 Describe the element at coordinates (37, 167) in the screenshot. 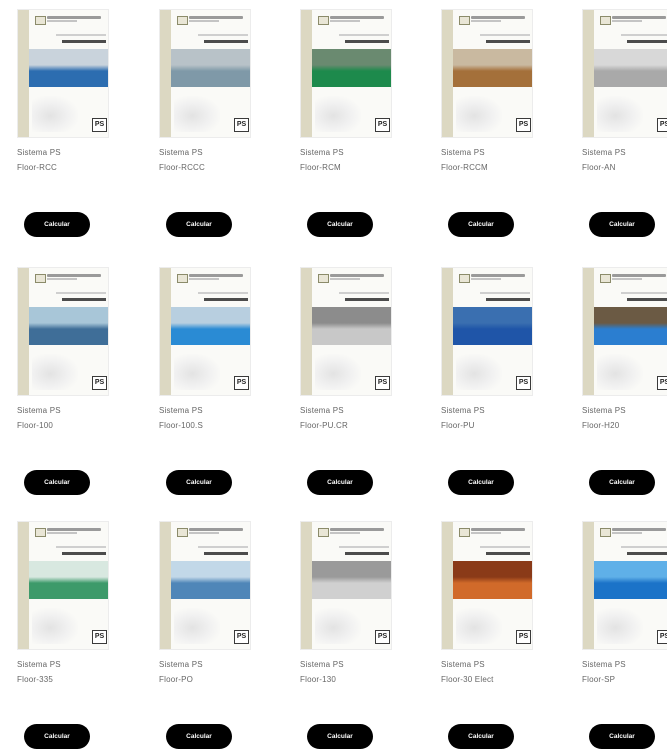

I see `product-name-line2: Floor-RCC` at that location.